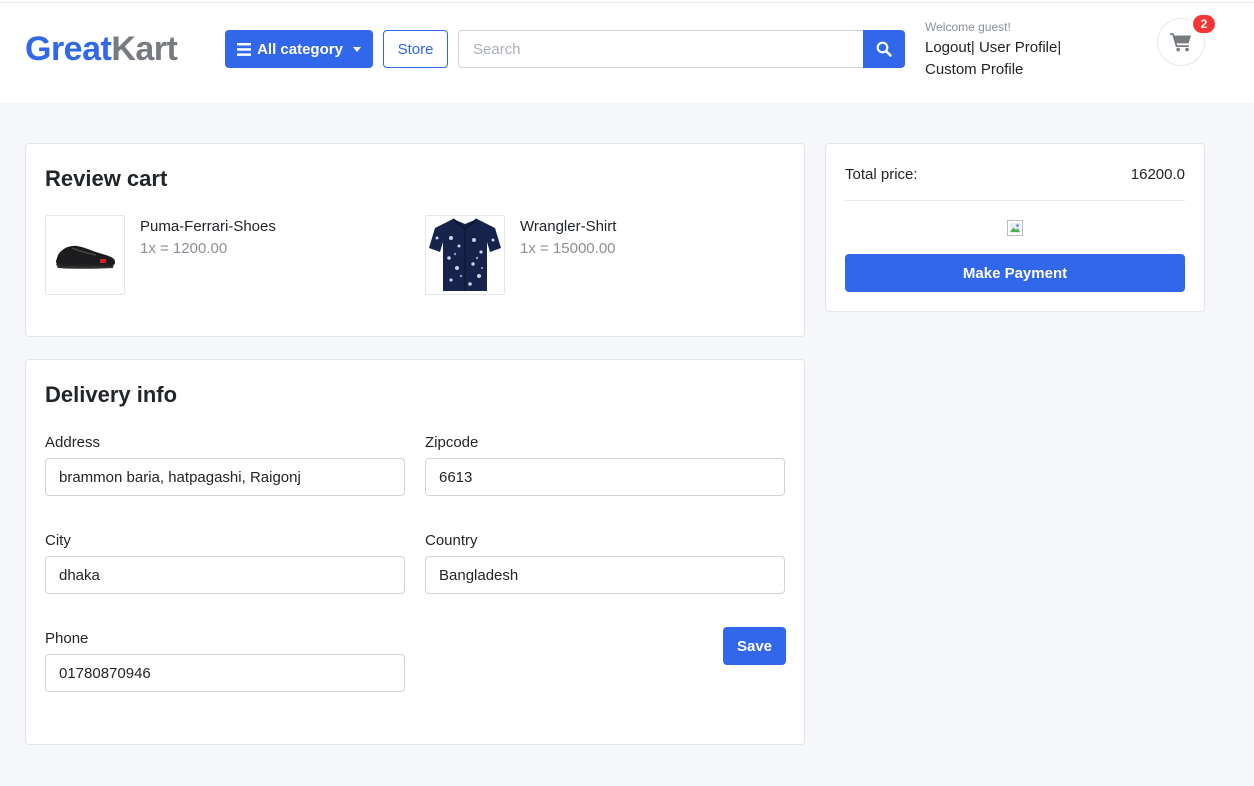 The height and width of the screenshot is (786, 1254). Describe the element at coordinates (225, 477) in the screenshot. I see `address-field` at that location.